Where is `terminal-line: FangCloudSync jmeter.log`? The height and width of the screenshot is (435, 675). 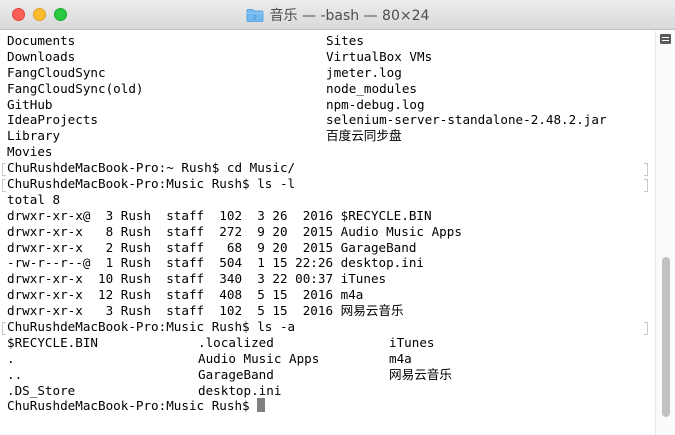 terminal-line: FangCloudSync jmeter.log is located at coordinates (327, 73).